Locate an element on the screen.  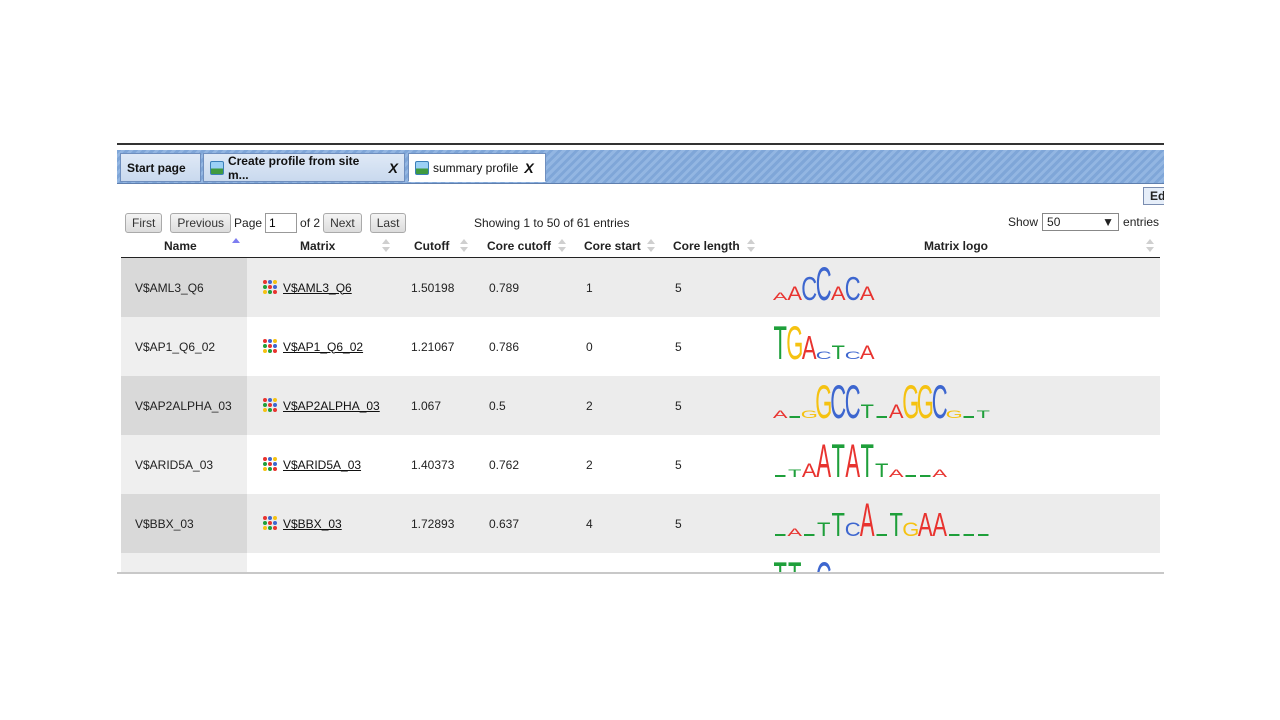
sequence-logo: TAATATTAA is located at coordinates (861, 461).